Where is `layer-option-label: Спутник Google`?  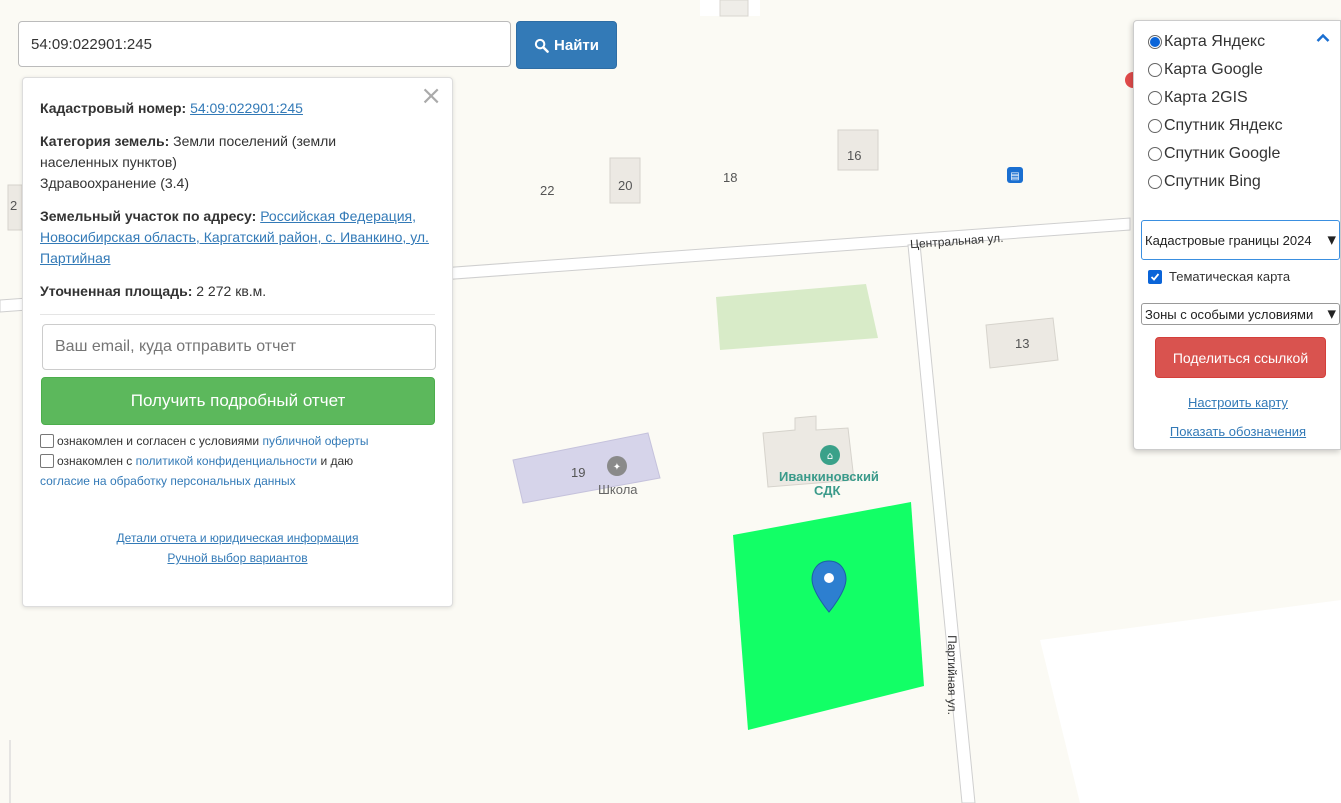 layer-option-label: Спутник Google is located at coordinates (1222, 153).